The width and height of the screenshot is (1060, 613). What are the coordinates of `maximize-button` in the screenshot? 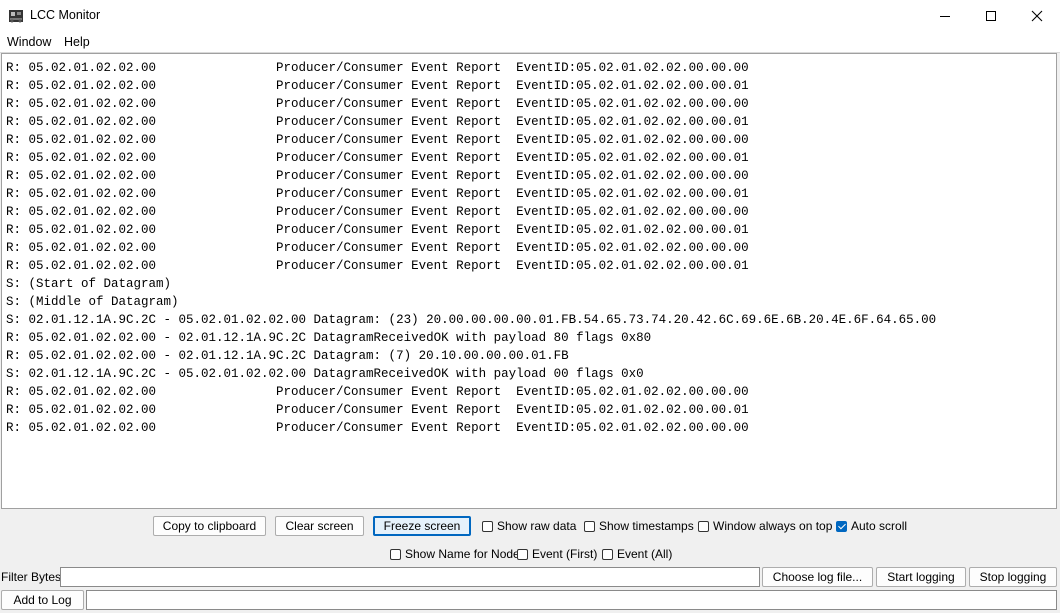 It's located at (991, 16).